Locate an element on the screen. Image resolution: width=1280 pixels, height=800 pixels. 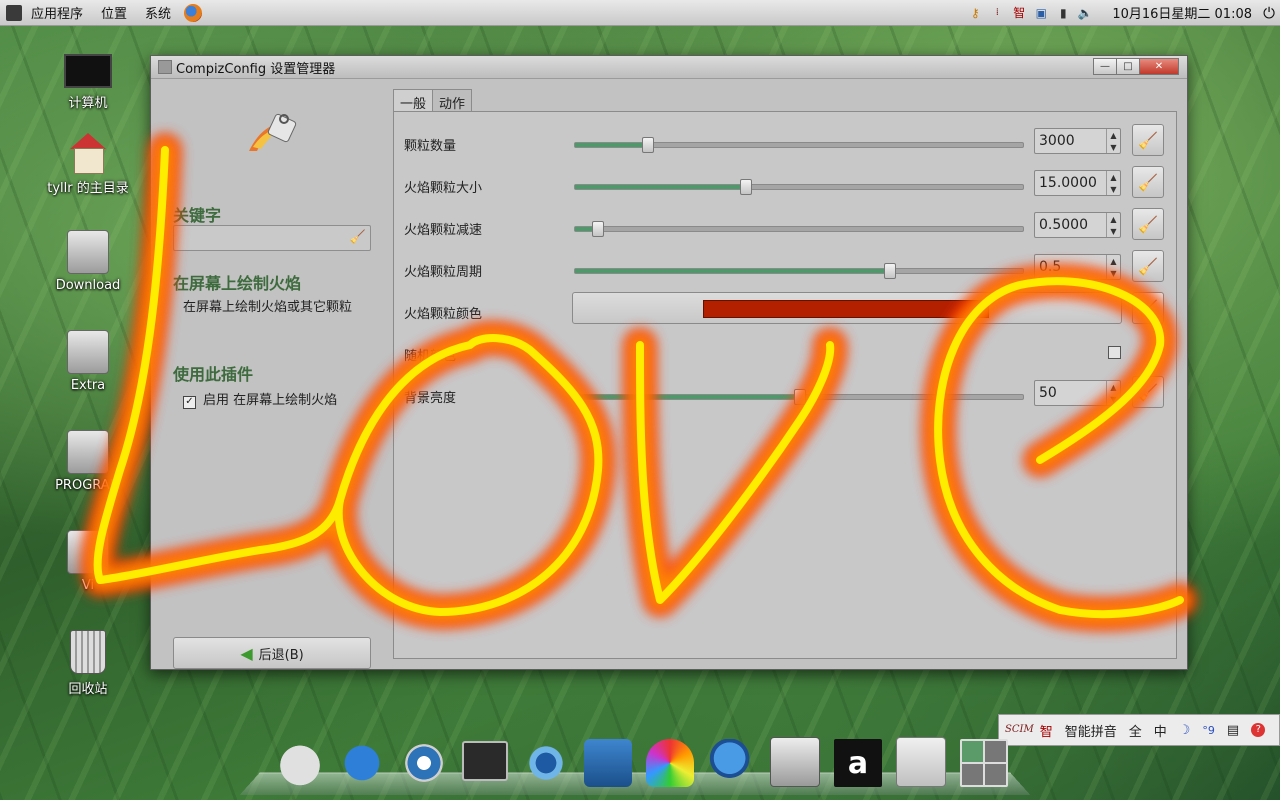
window-titlebar: CompizConfig 设置管理器 — □ ✕ is located at coordinates (669, 67).